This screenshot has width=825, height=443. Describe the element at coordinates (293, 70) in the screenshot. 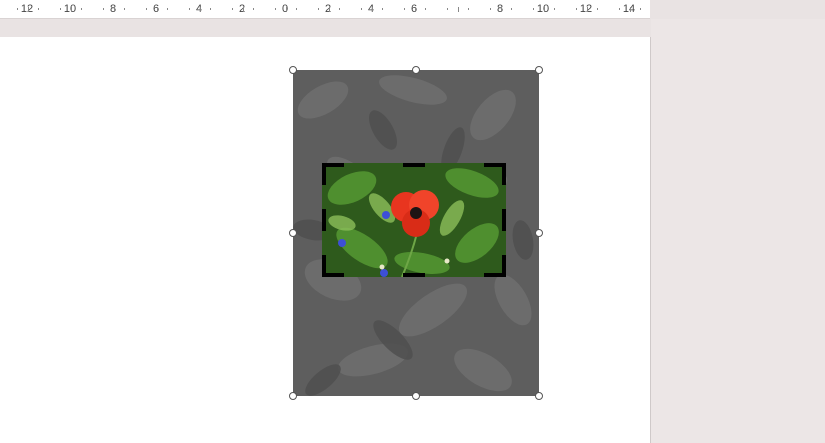

I see `resize-handle-top-left` at that location.